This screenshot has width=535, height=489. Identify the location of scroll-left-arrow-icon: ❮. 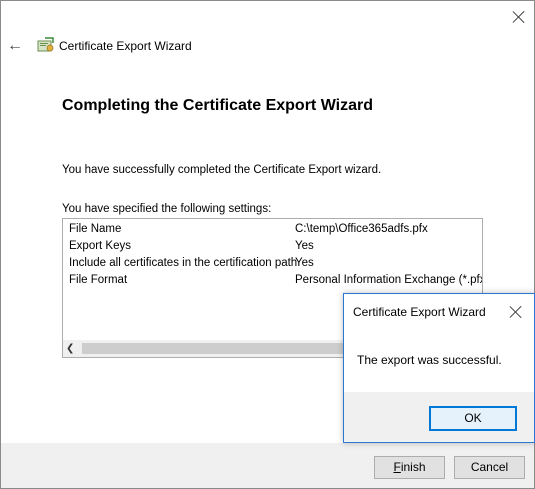
(70, 348).